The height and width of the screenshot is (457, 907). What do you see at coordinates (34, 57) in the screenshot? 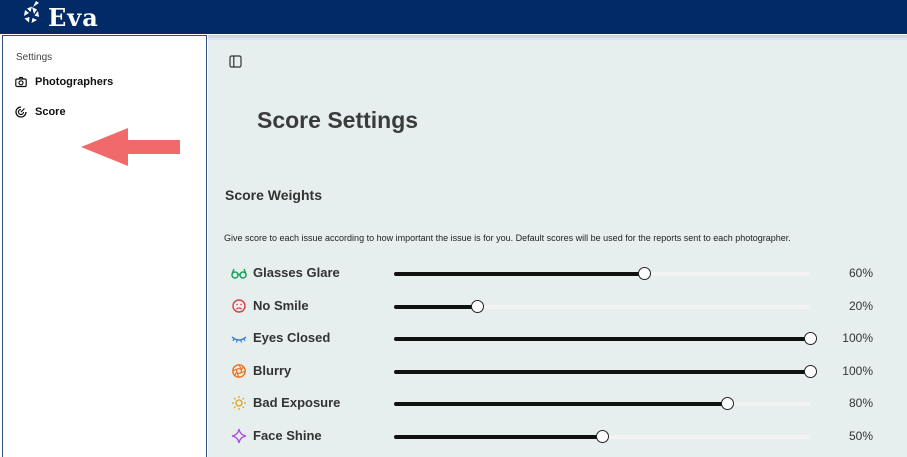
I see `sidebar-heading: Settings` at bounding box center [34, 57].